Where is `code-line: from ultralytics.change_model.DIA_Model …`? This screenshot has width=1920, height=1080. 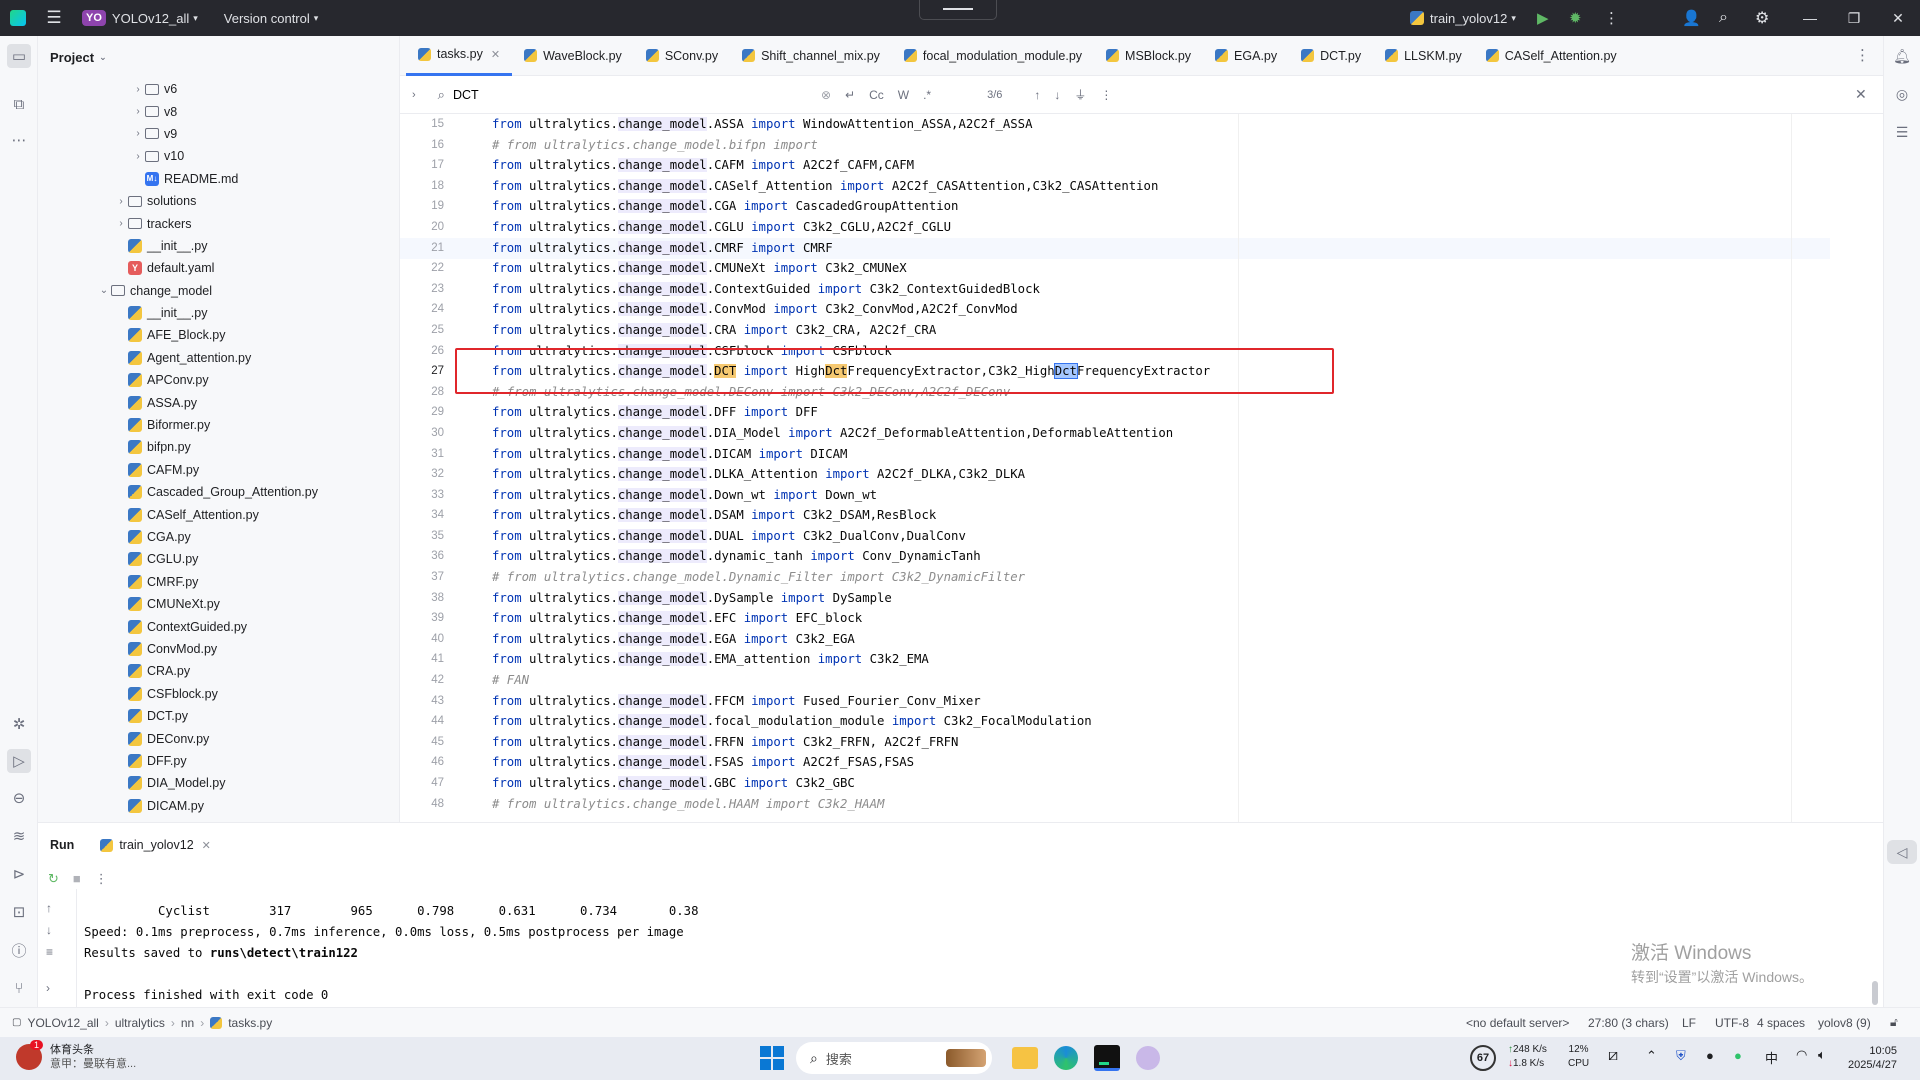 code-line: from ultralytics.change_model.DIA_Model … is located at coordinates (1142, 433).